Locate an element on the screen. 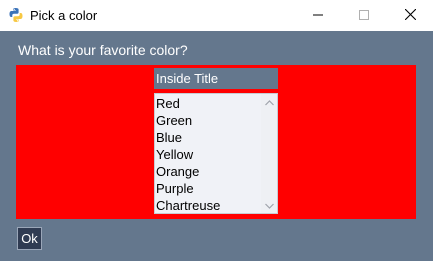 The image size is (433, 261). minimize-button is located at coordinates (318, 15).